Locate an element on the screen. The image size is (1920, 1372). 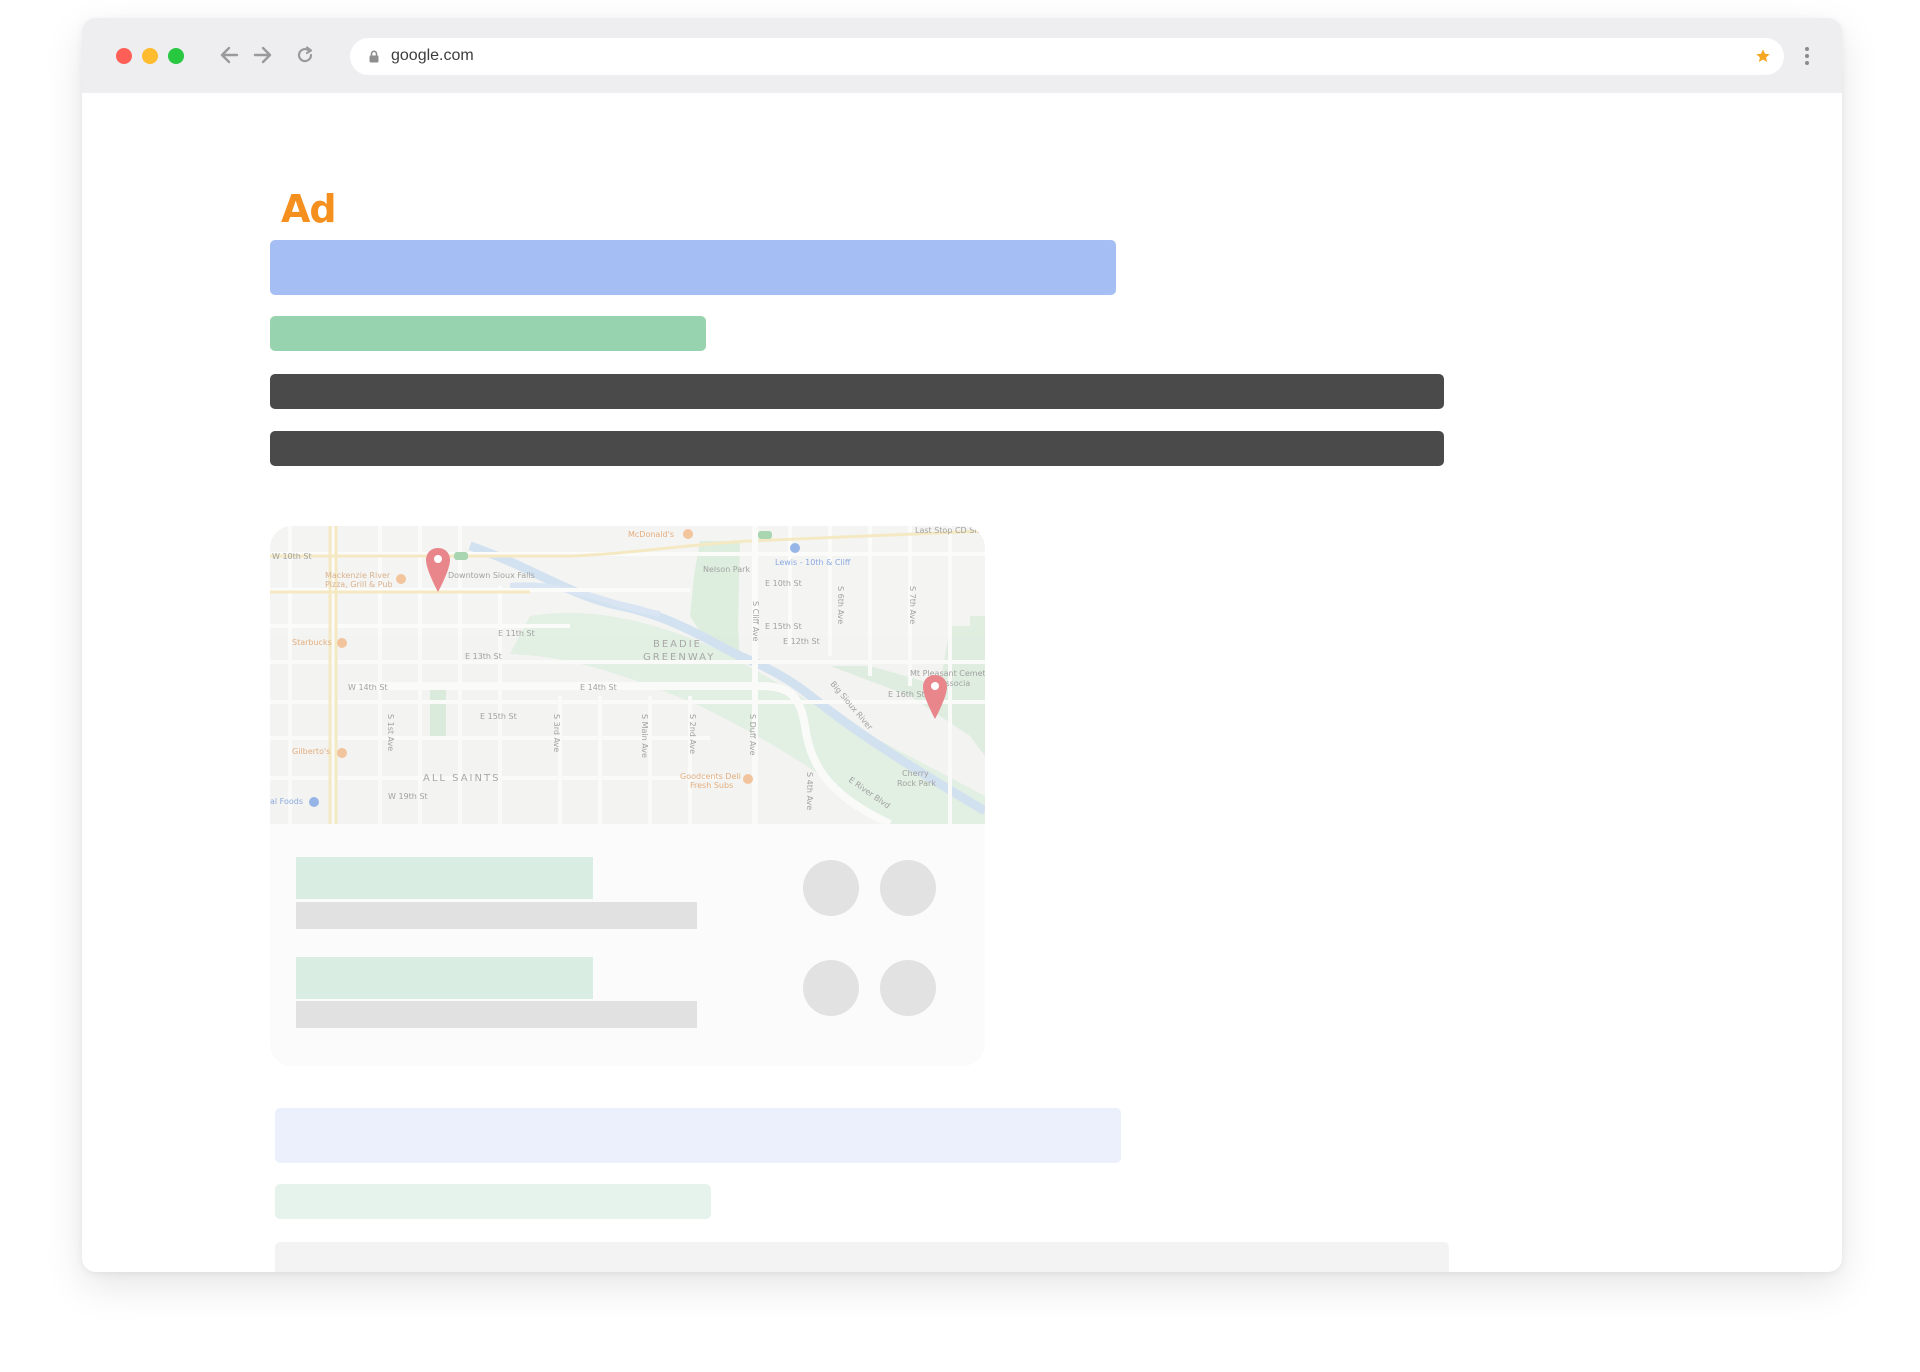
svg-text: S Main Ave is located at coordinates (644, 736).